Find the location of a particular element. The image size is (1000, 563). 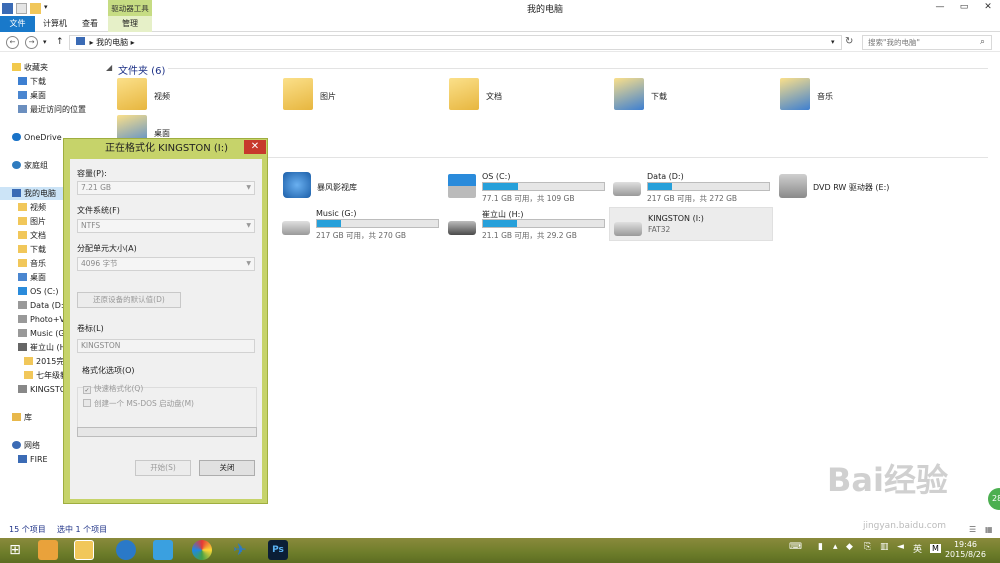

network-tray-icon: ▥ is located at coordinates (884, 547).